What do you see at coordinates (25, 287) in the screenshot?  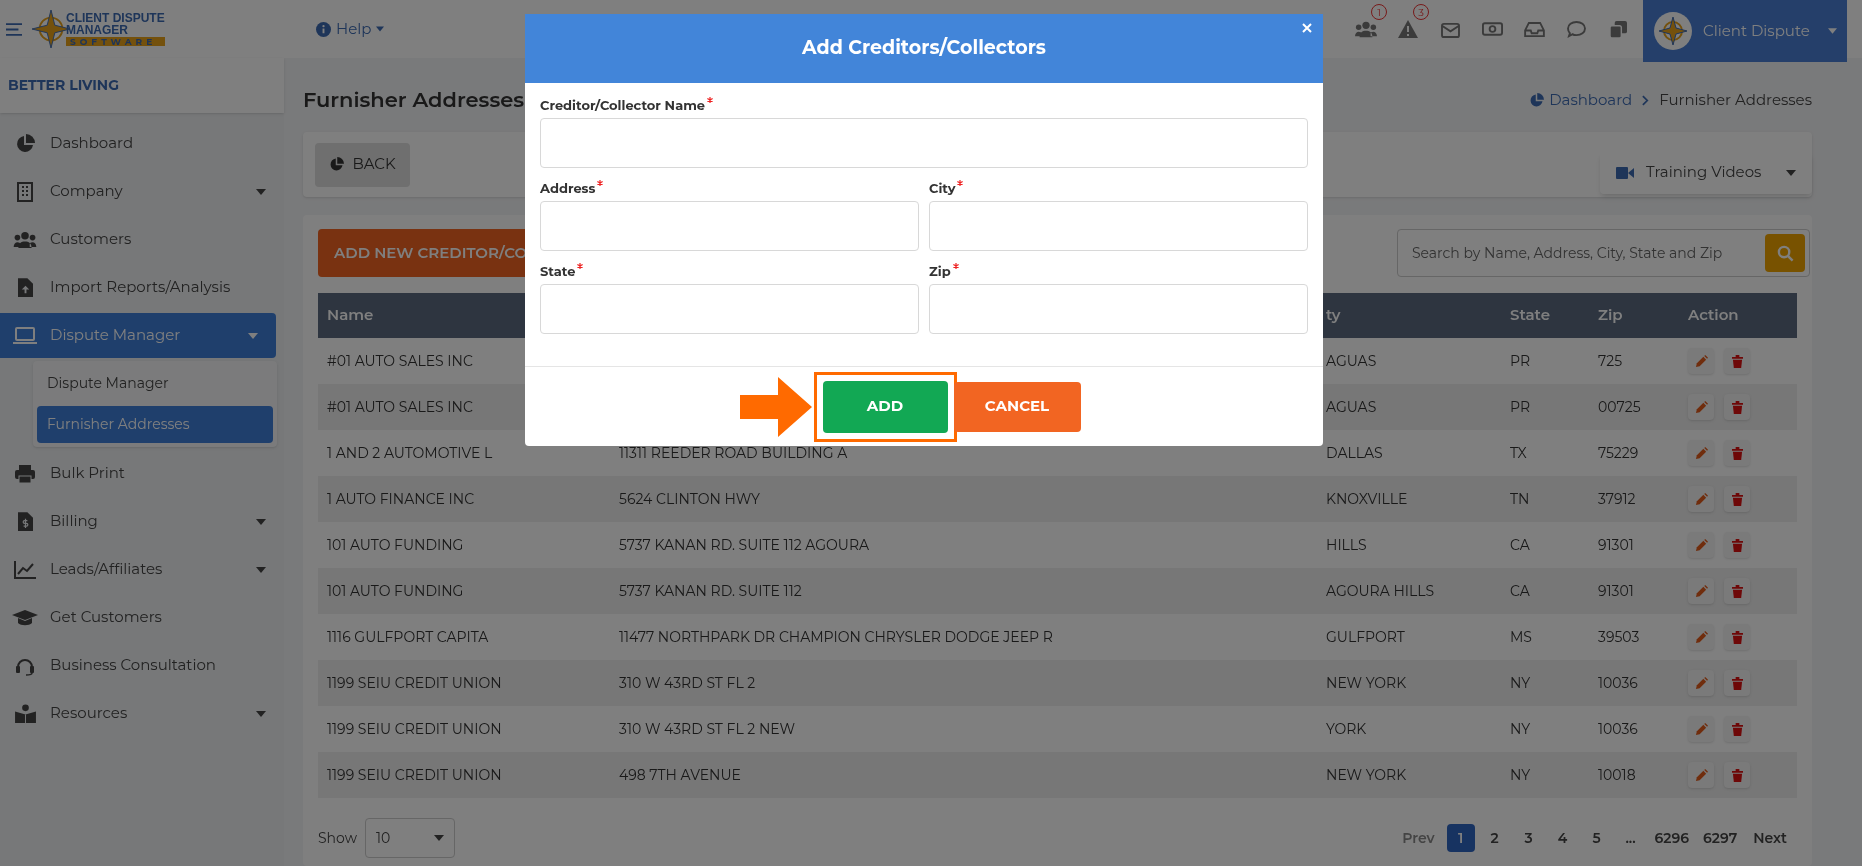 I see `file-upload-icon` at bounding box center [25, 287].